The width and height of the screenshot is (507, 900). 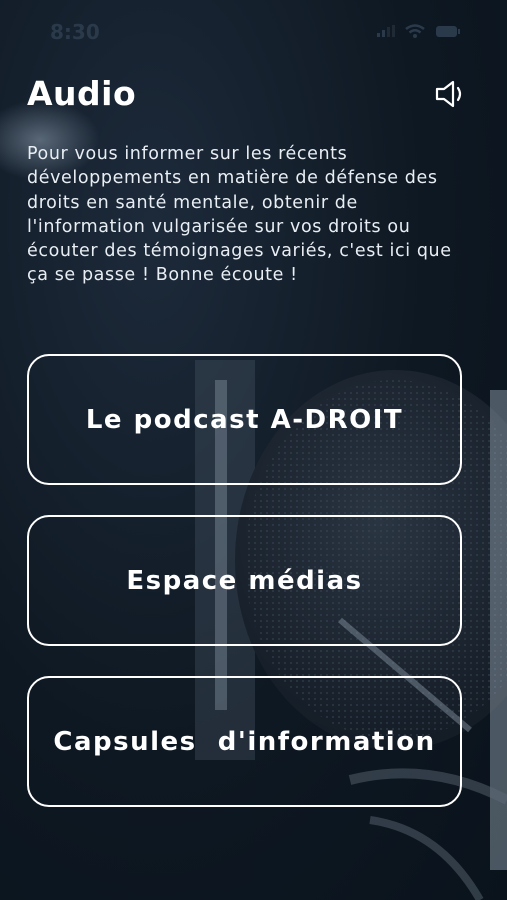 I want to click on podcast-a-droit-button: Le podcast A-DROIT, so click(x=244, y=419).